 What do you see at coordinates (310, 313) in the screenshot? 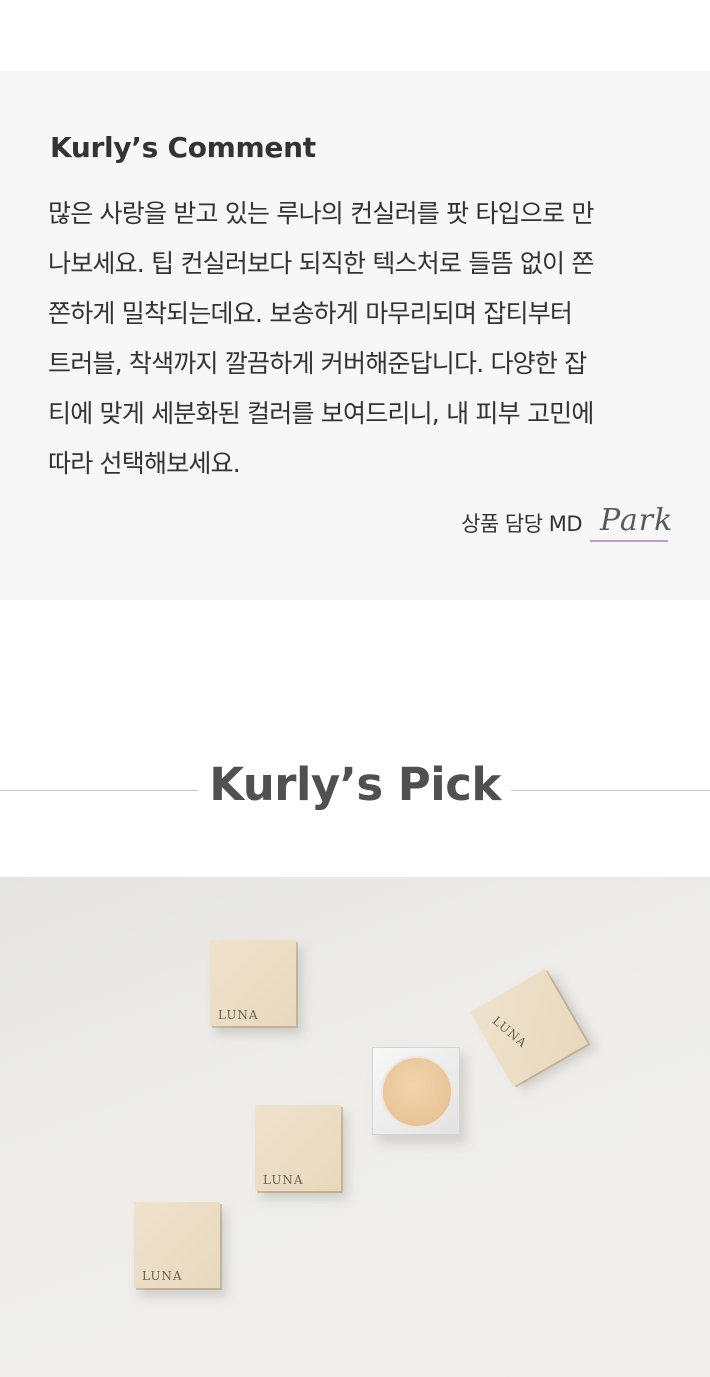
I see `comment-line: 쫀하게 밀착되는데요. 보송하게 마무리되며 잡티부터` at bounding box center [310, 313].